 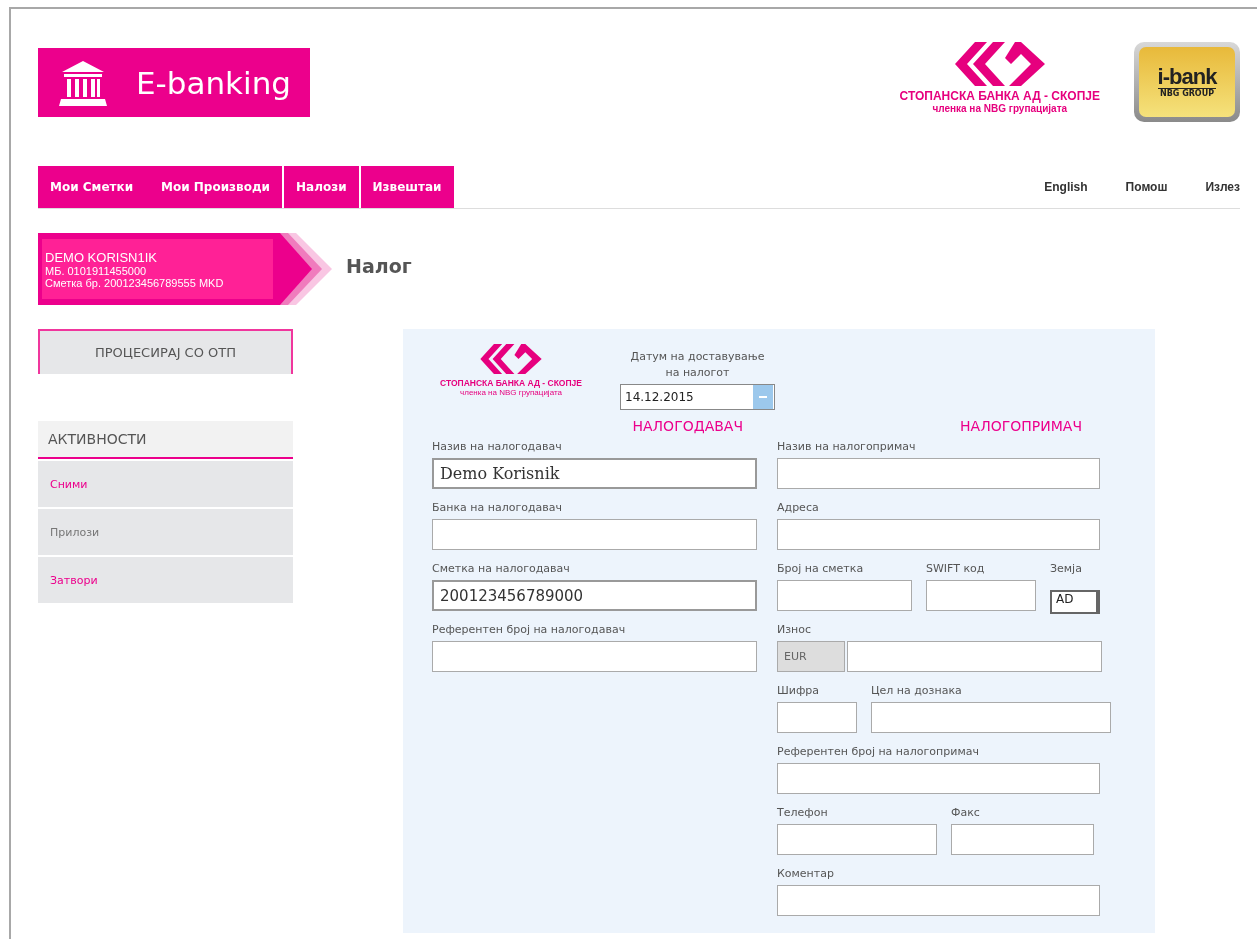 What do you see at coordinates (594, 473) in the screenshot?
I see `input-field: Demo Korisnik` at bounding box center [594, 473].